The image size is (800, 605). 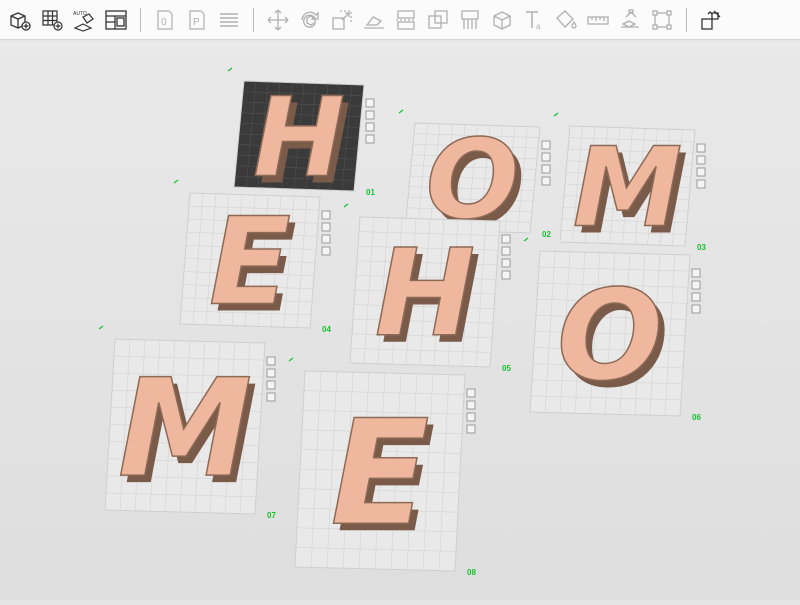 I want to click on plate-o-icon: 0, so click(x=165, y=20).